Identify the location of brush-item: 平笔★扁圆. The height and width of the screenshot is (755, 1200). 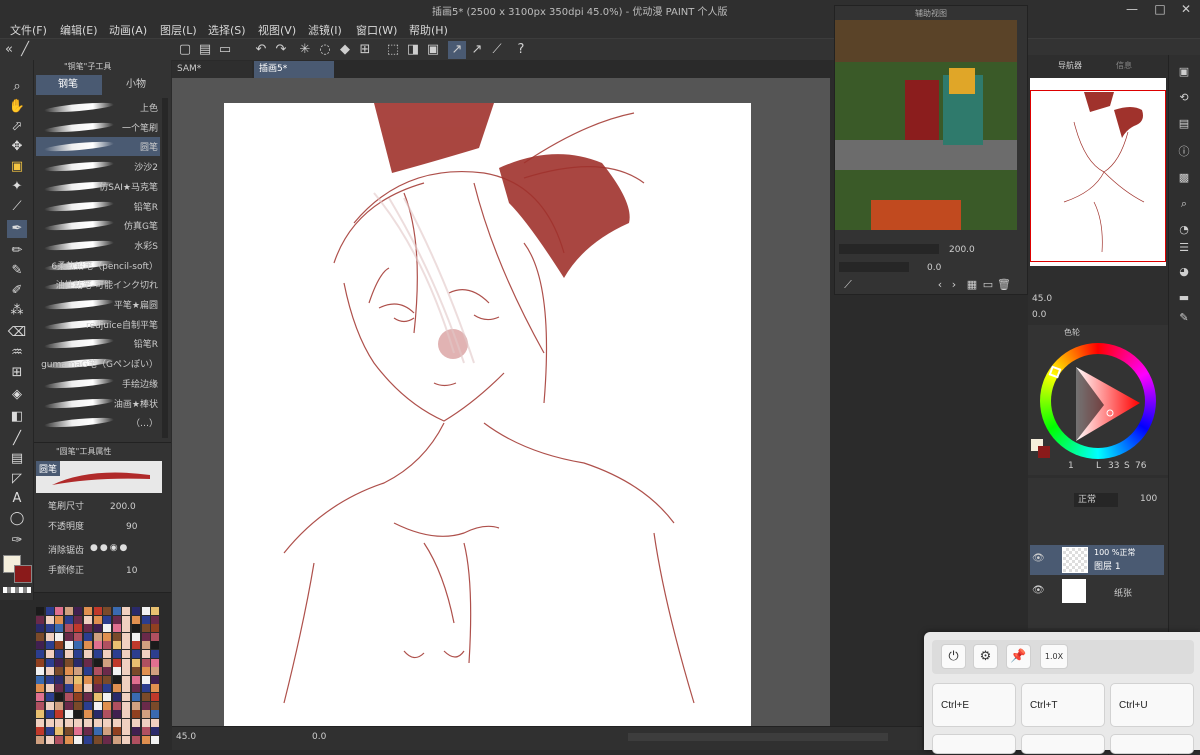
(98, 304).